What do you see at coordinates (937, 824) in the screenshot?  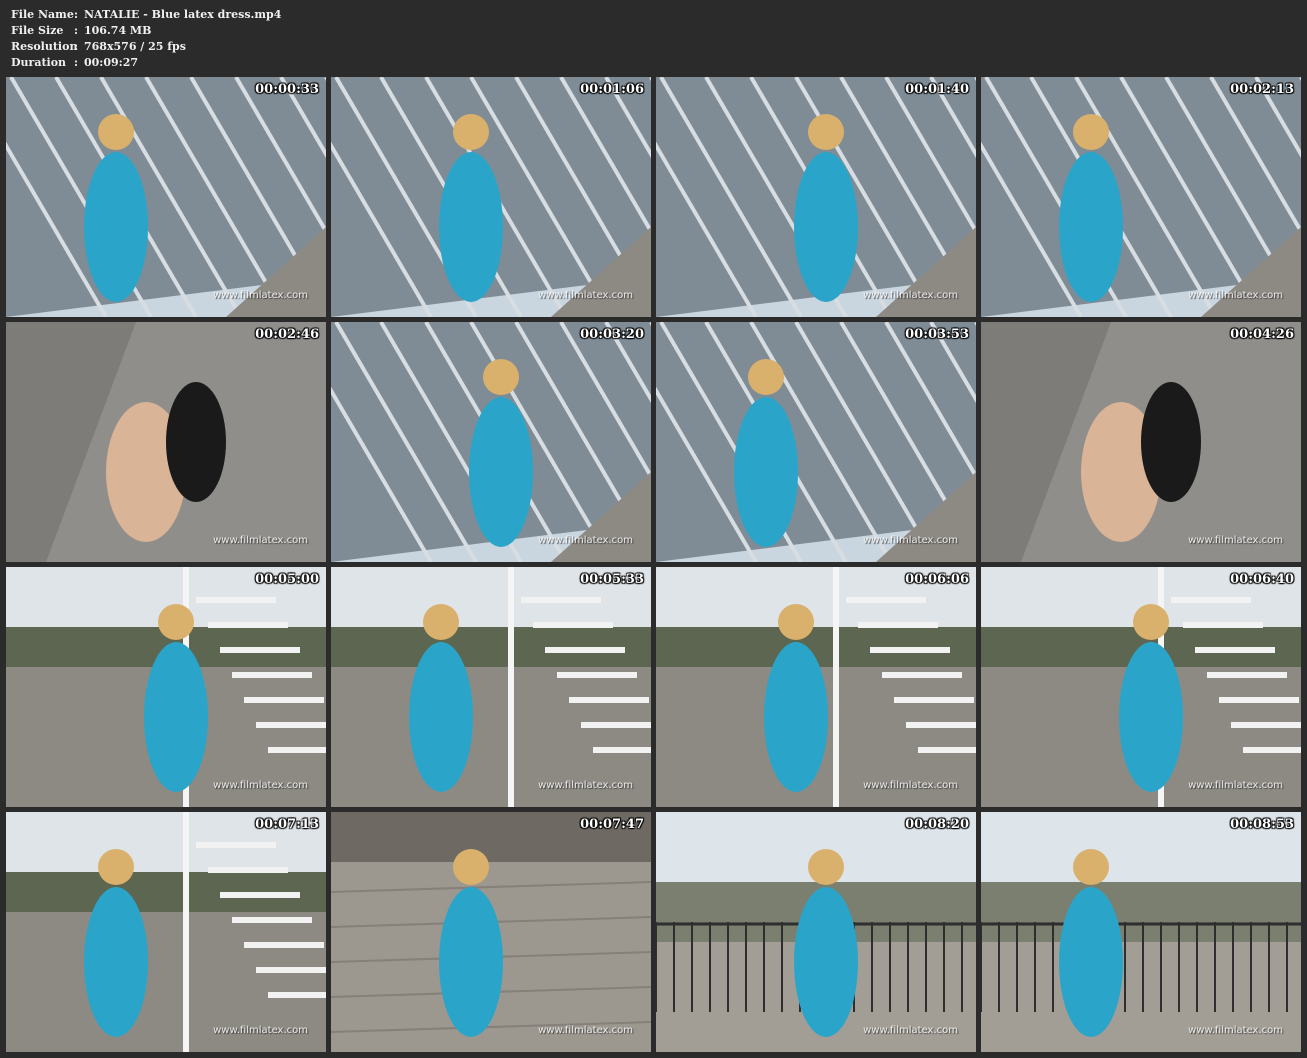 I see `timestamp-label: 00:08:20` at bounding box center [937, 824].